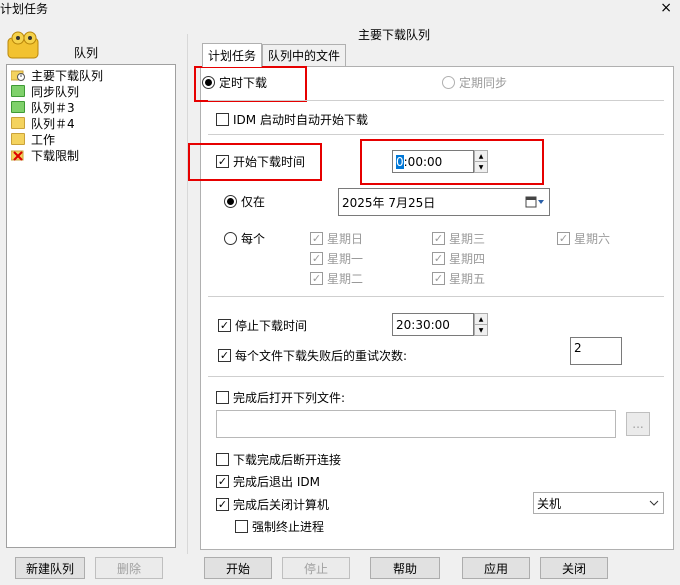  I want to click on date-value: 2025年 7月25日, so click(389, 202).